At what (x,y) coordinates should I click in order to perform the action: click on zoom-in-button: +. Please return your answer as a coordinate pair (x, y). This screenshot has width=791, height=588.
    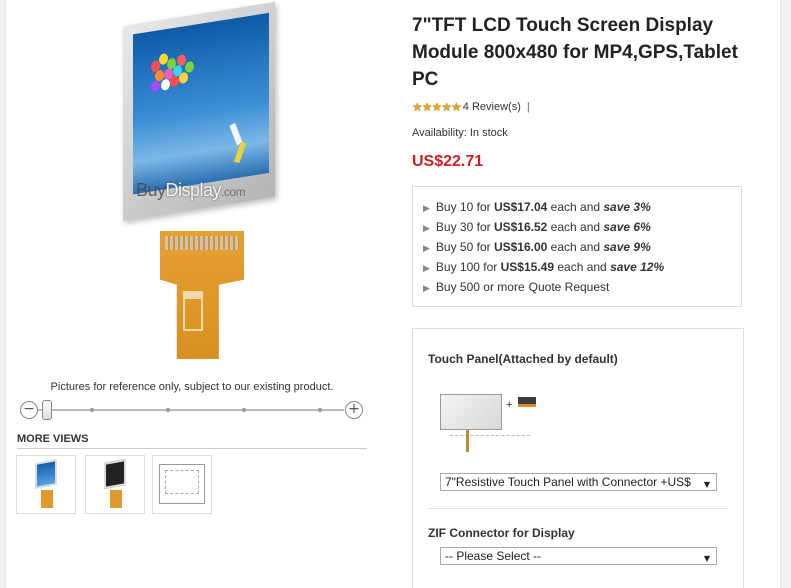
    Looking at the image, I should click on (354, 410).